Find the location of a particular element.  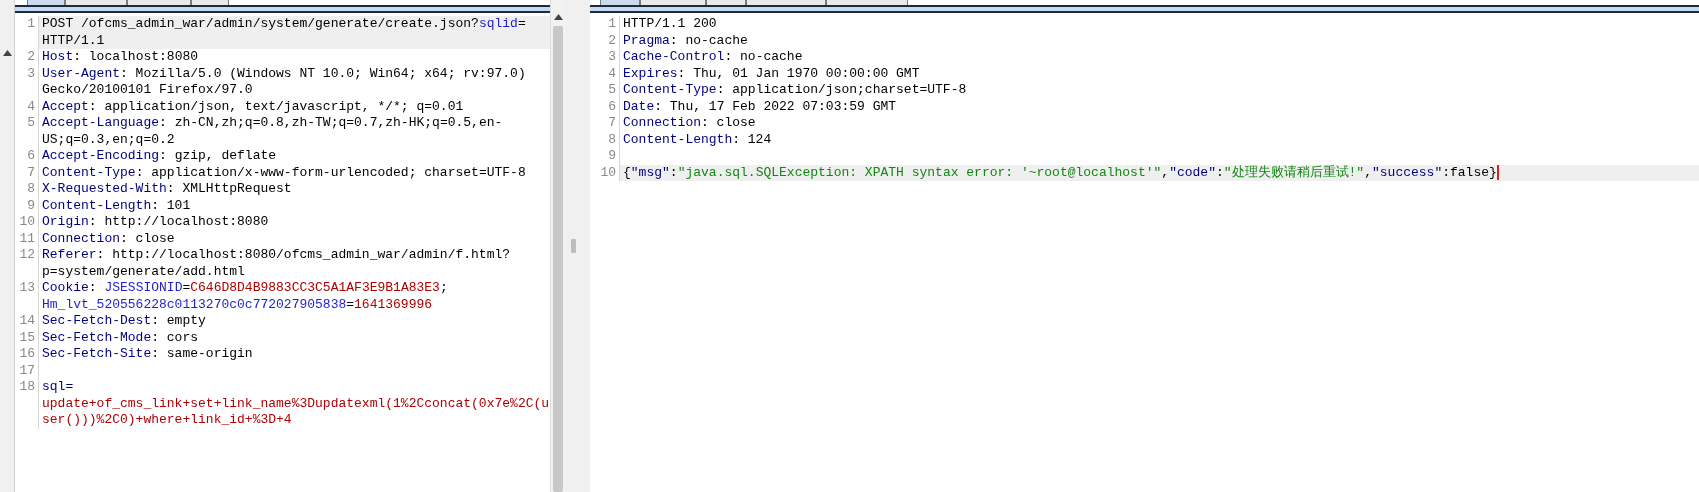

code-text: Date: Thu, 17 Feb 2022 07:03:59 GMT is located at coordinates (760, 106).